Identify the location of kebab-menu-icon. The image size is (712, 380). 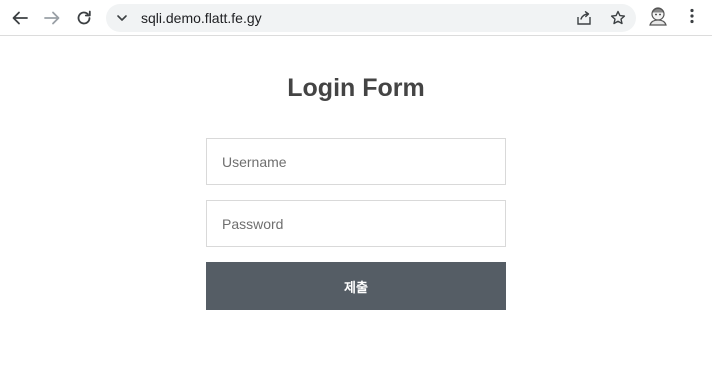
(692, 18).